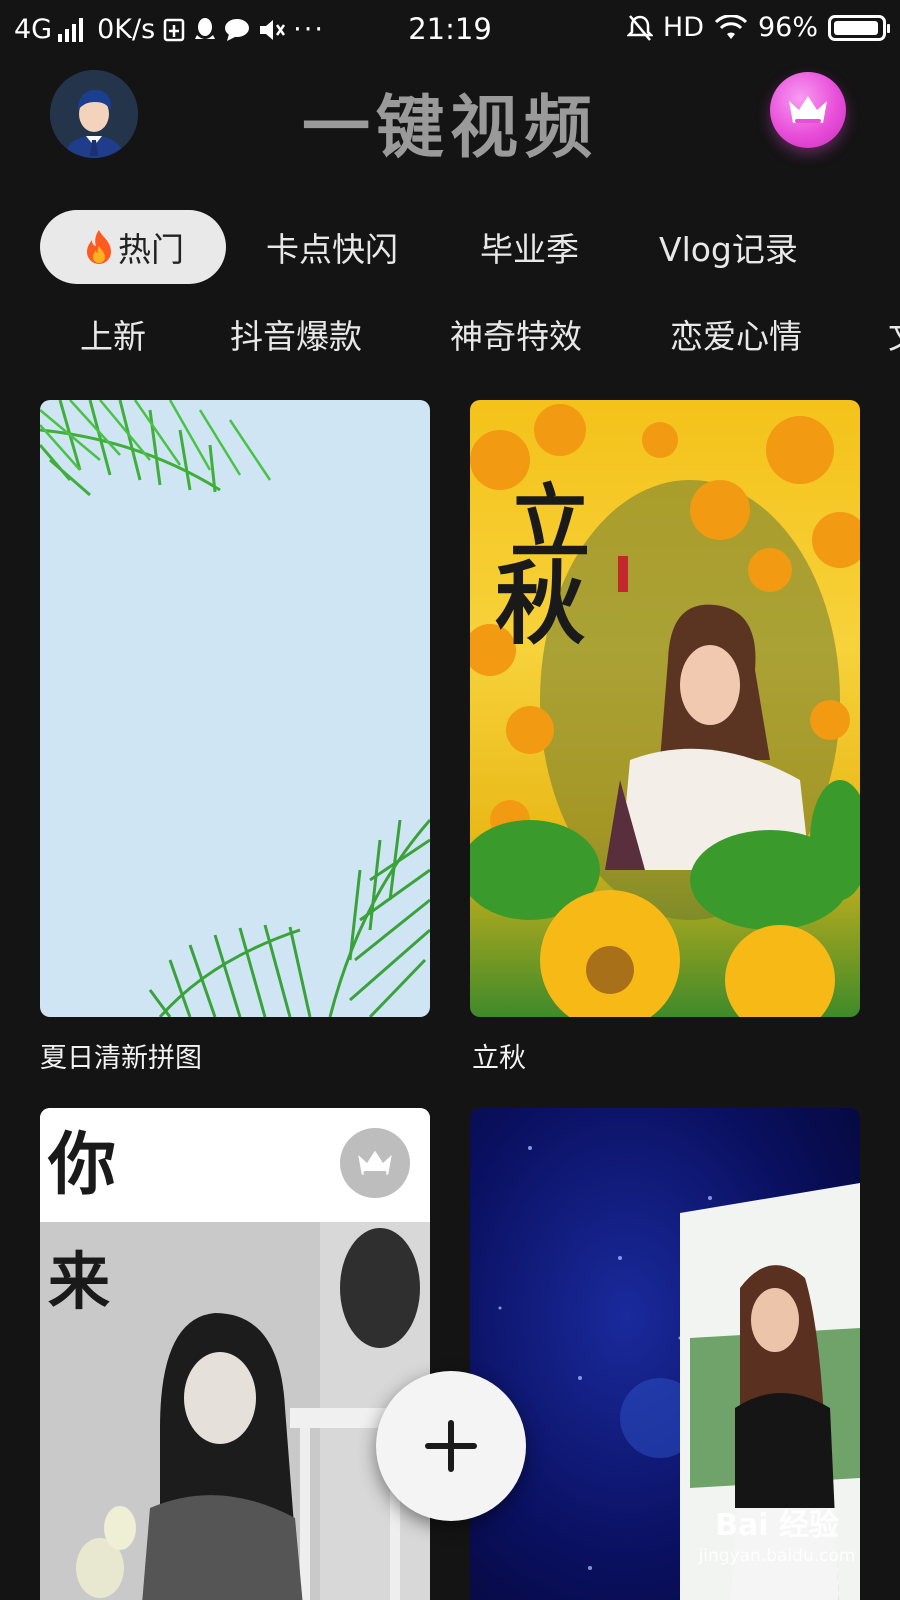  I want to click on tab-douyin-hits: 抖音爆款, so click(296, 334).